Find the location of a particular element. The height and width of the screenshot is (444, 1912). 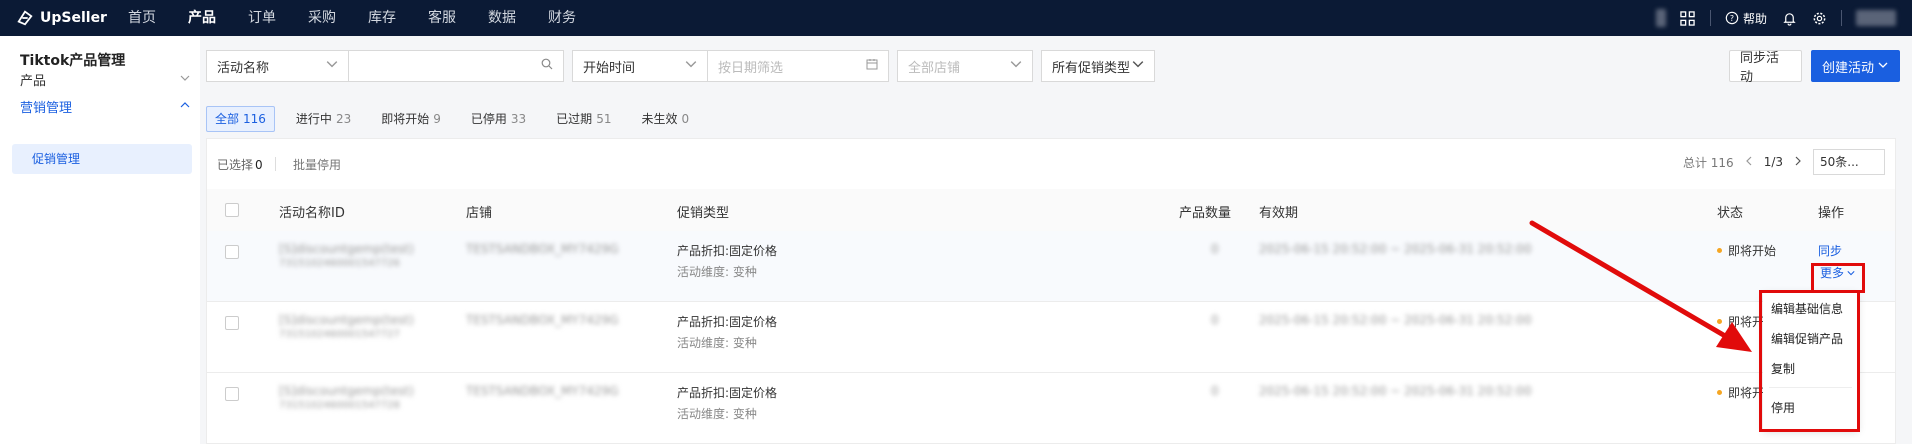

activity-name-select: 活动名称 is located at coordinates (277, 66).